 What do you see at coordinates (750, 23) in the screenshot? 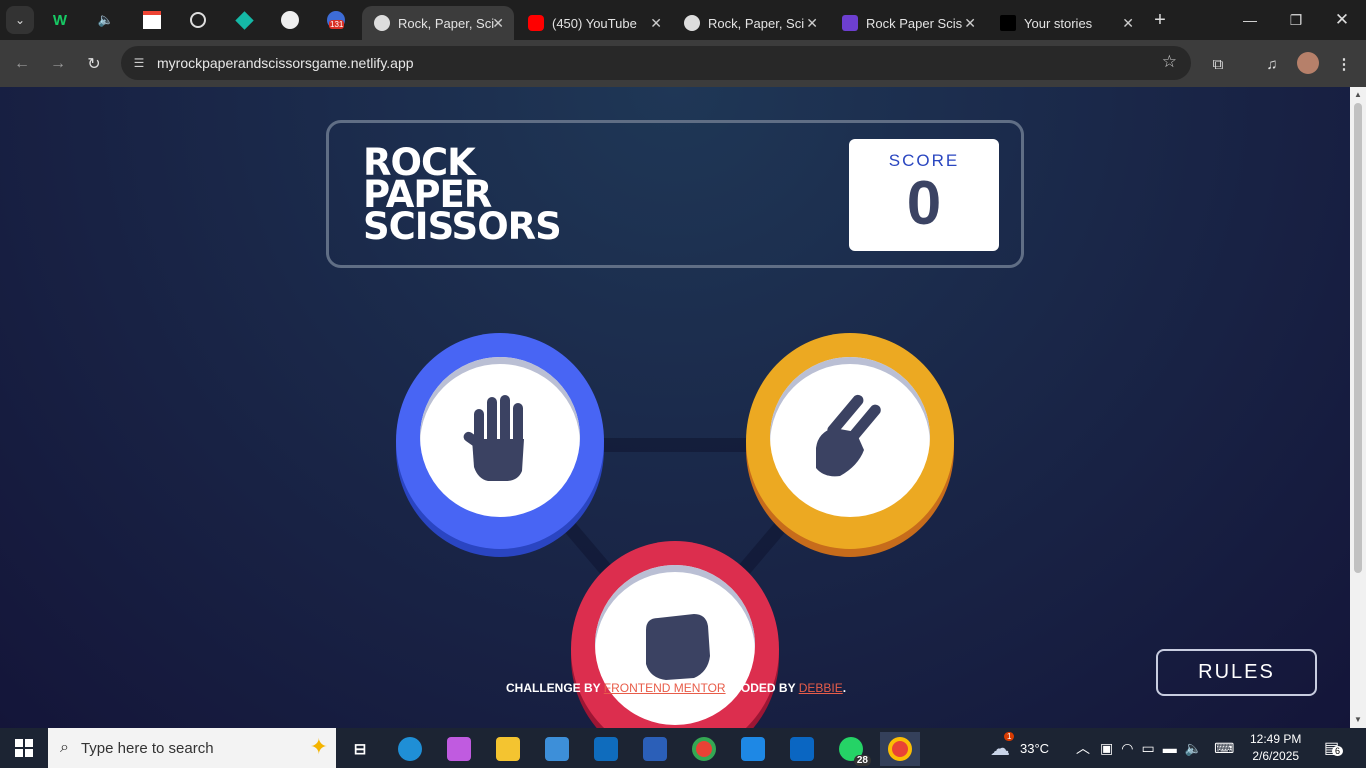
I see `tab-rock-paper-scissors-2: Rock, Paper, Scissors ✕` at bounding box center [750, 23].